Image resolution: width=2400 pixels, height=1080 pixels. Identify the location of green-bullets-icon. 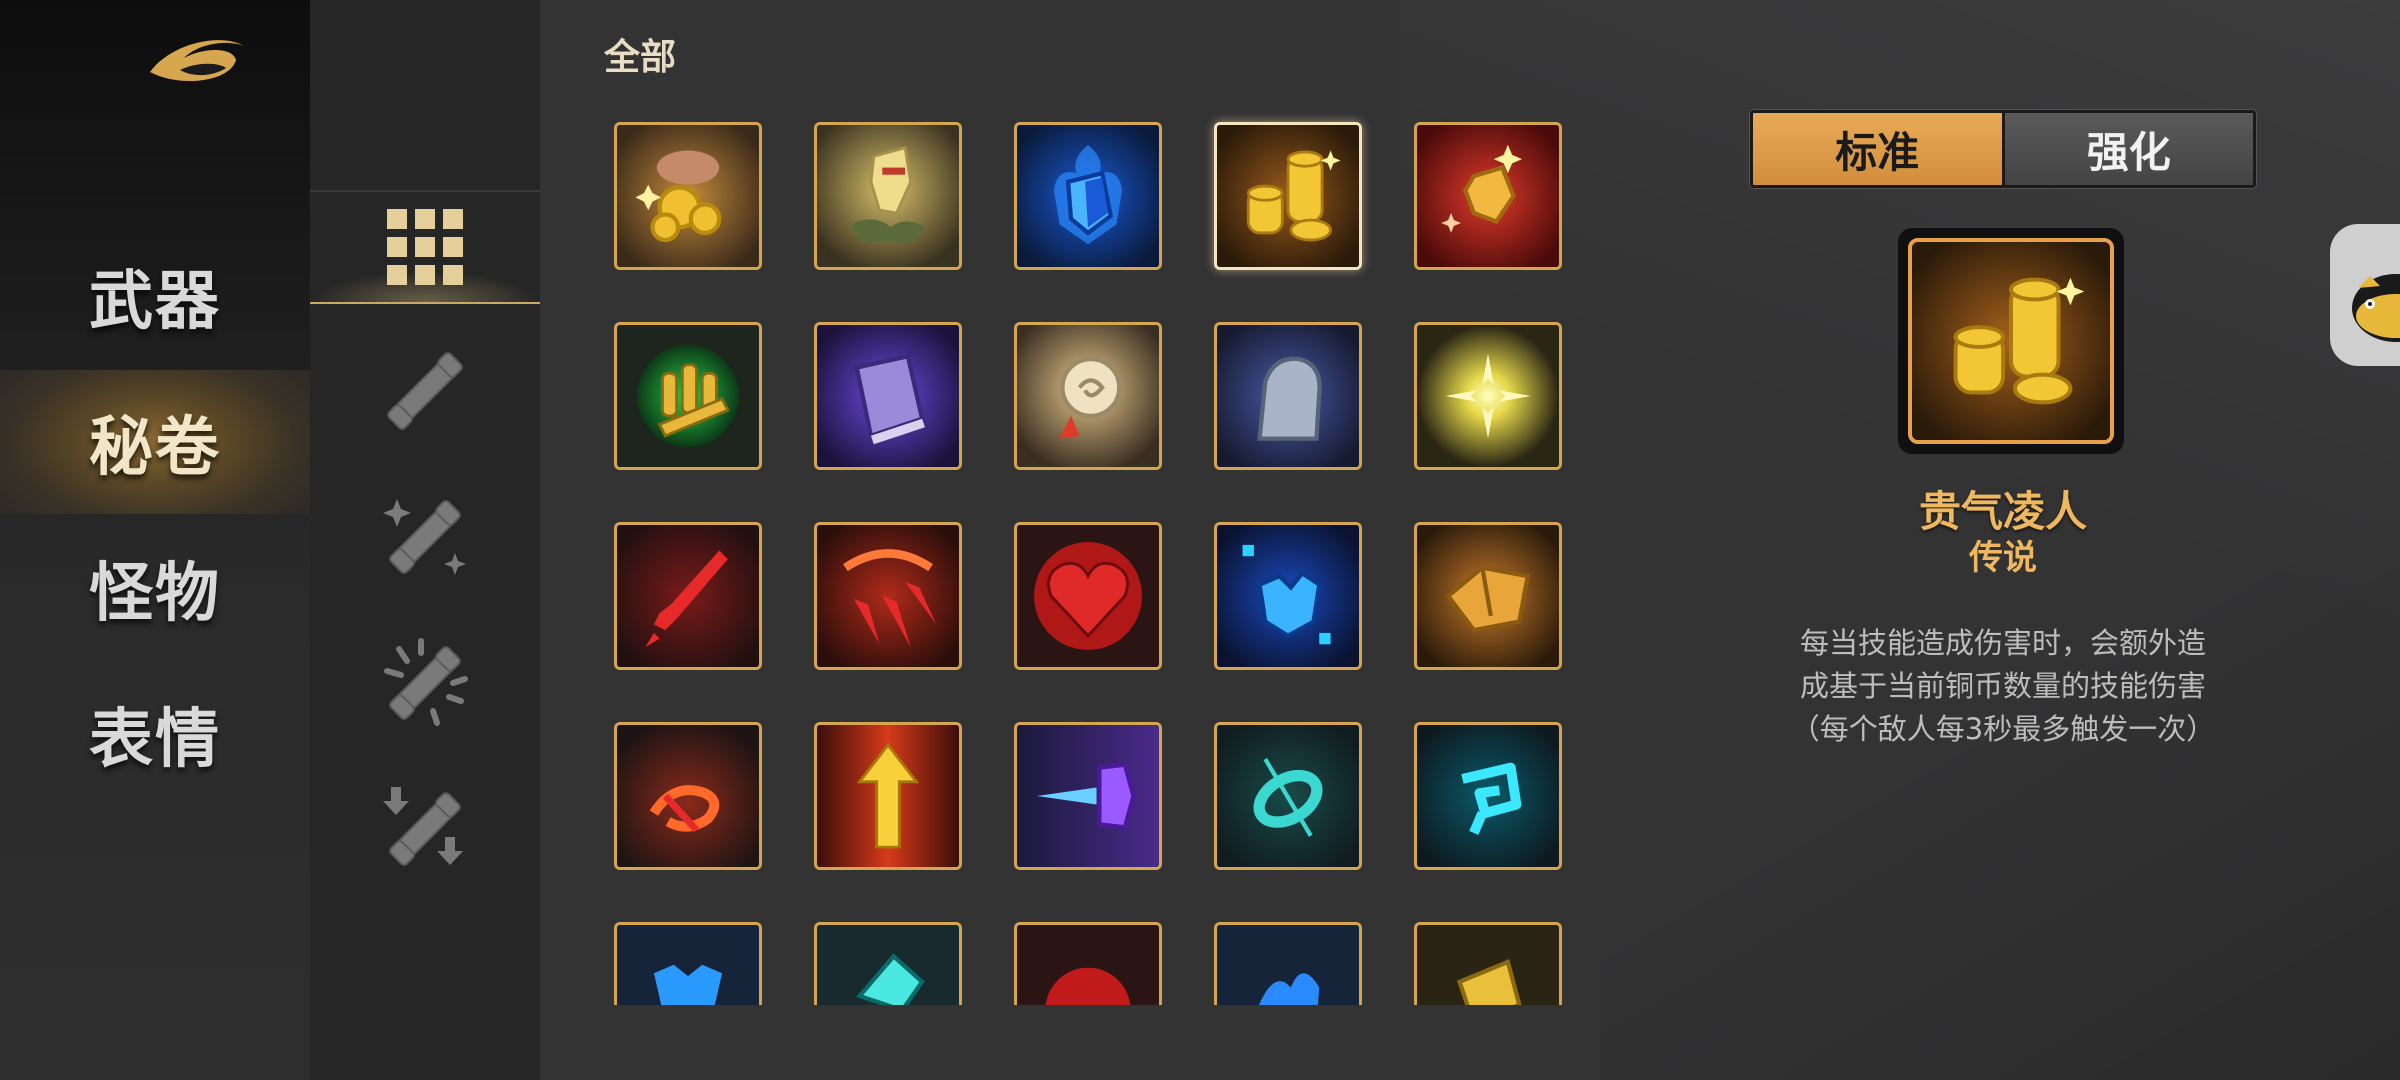
(688, 396).